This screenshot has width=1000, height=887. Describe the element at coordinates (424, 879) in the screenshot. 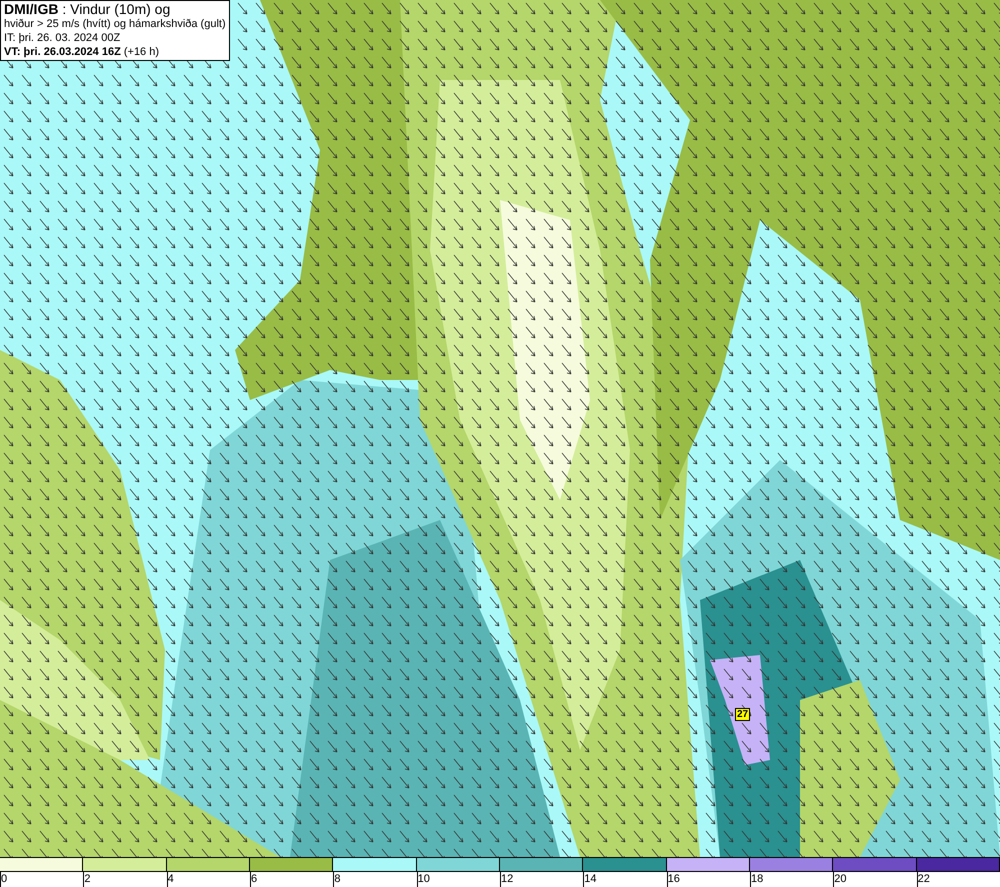

I see `legend-tick-label: 10` at that location.